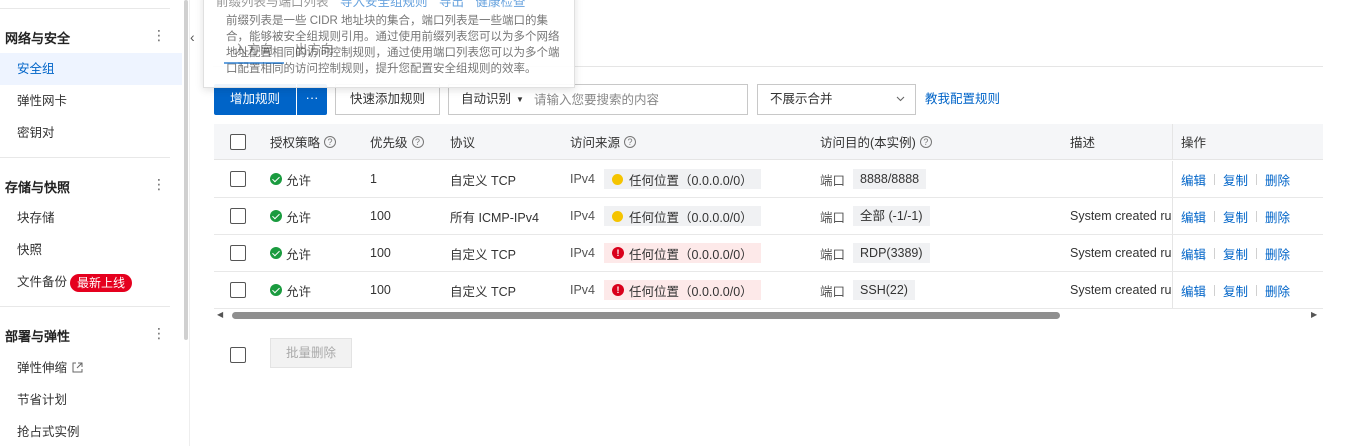  What do you see at coordinates (101, 282) in the screenshot?
I see `new-badge: 最新上线` at bounding box center [101, 282].